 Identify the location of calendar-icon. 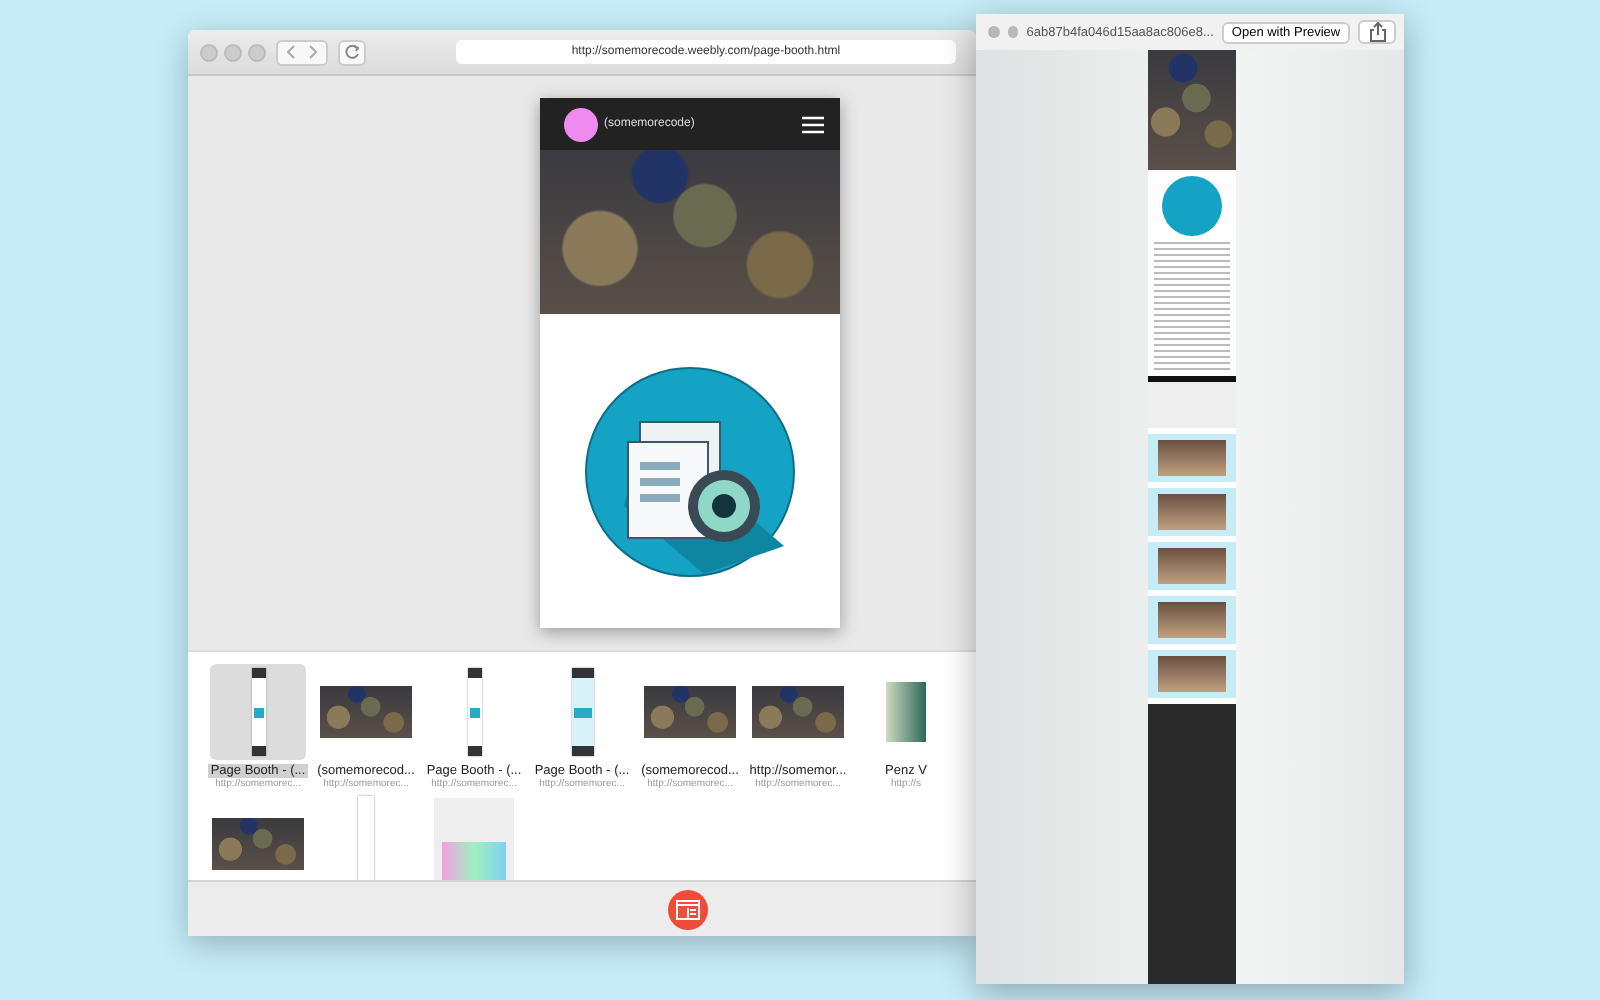
(688, 909).